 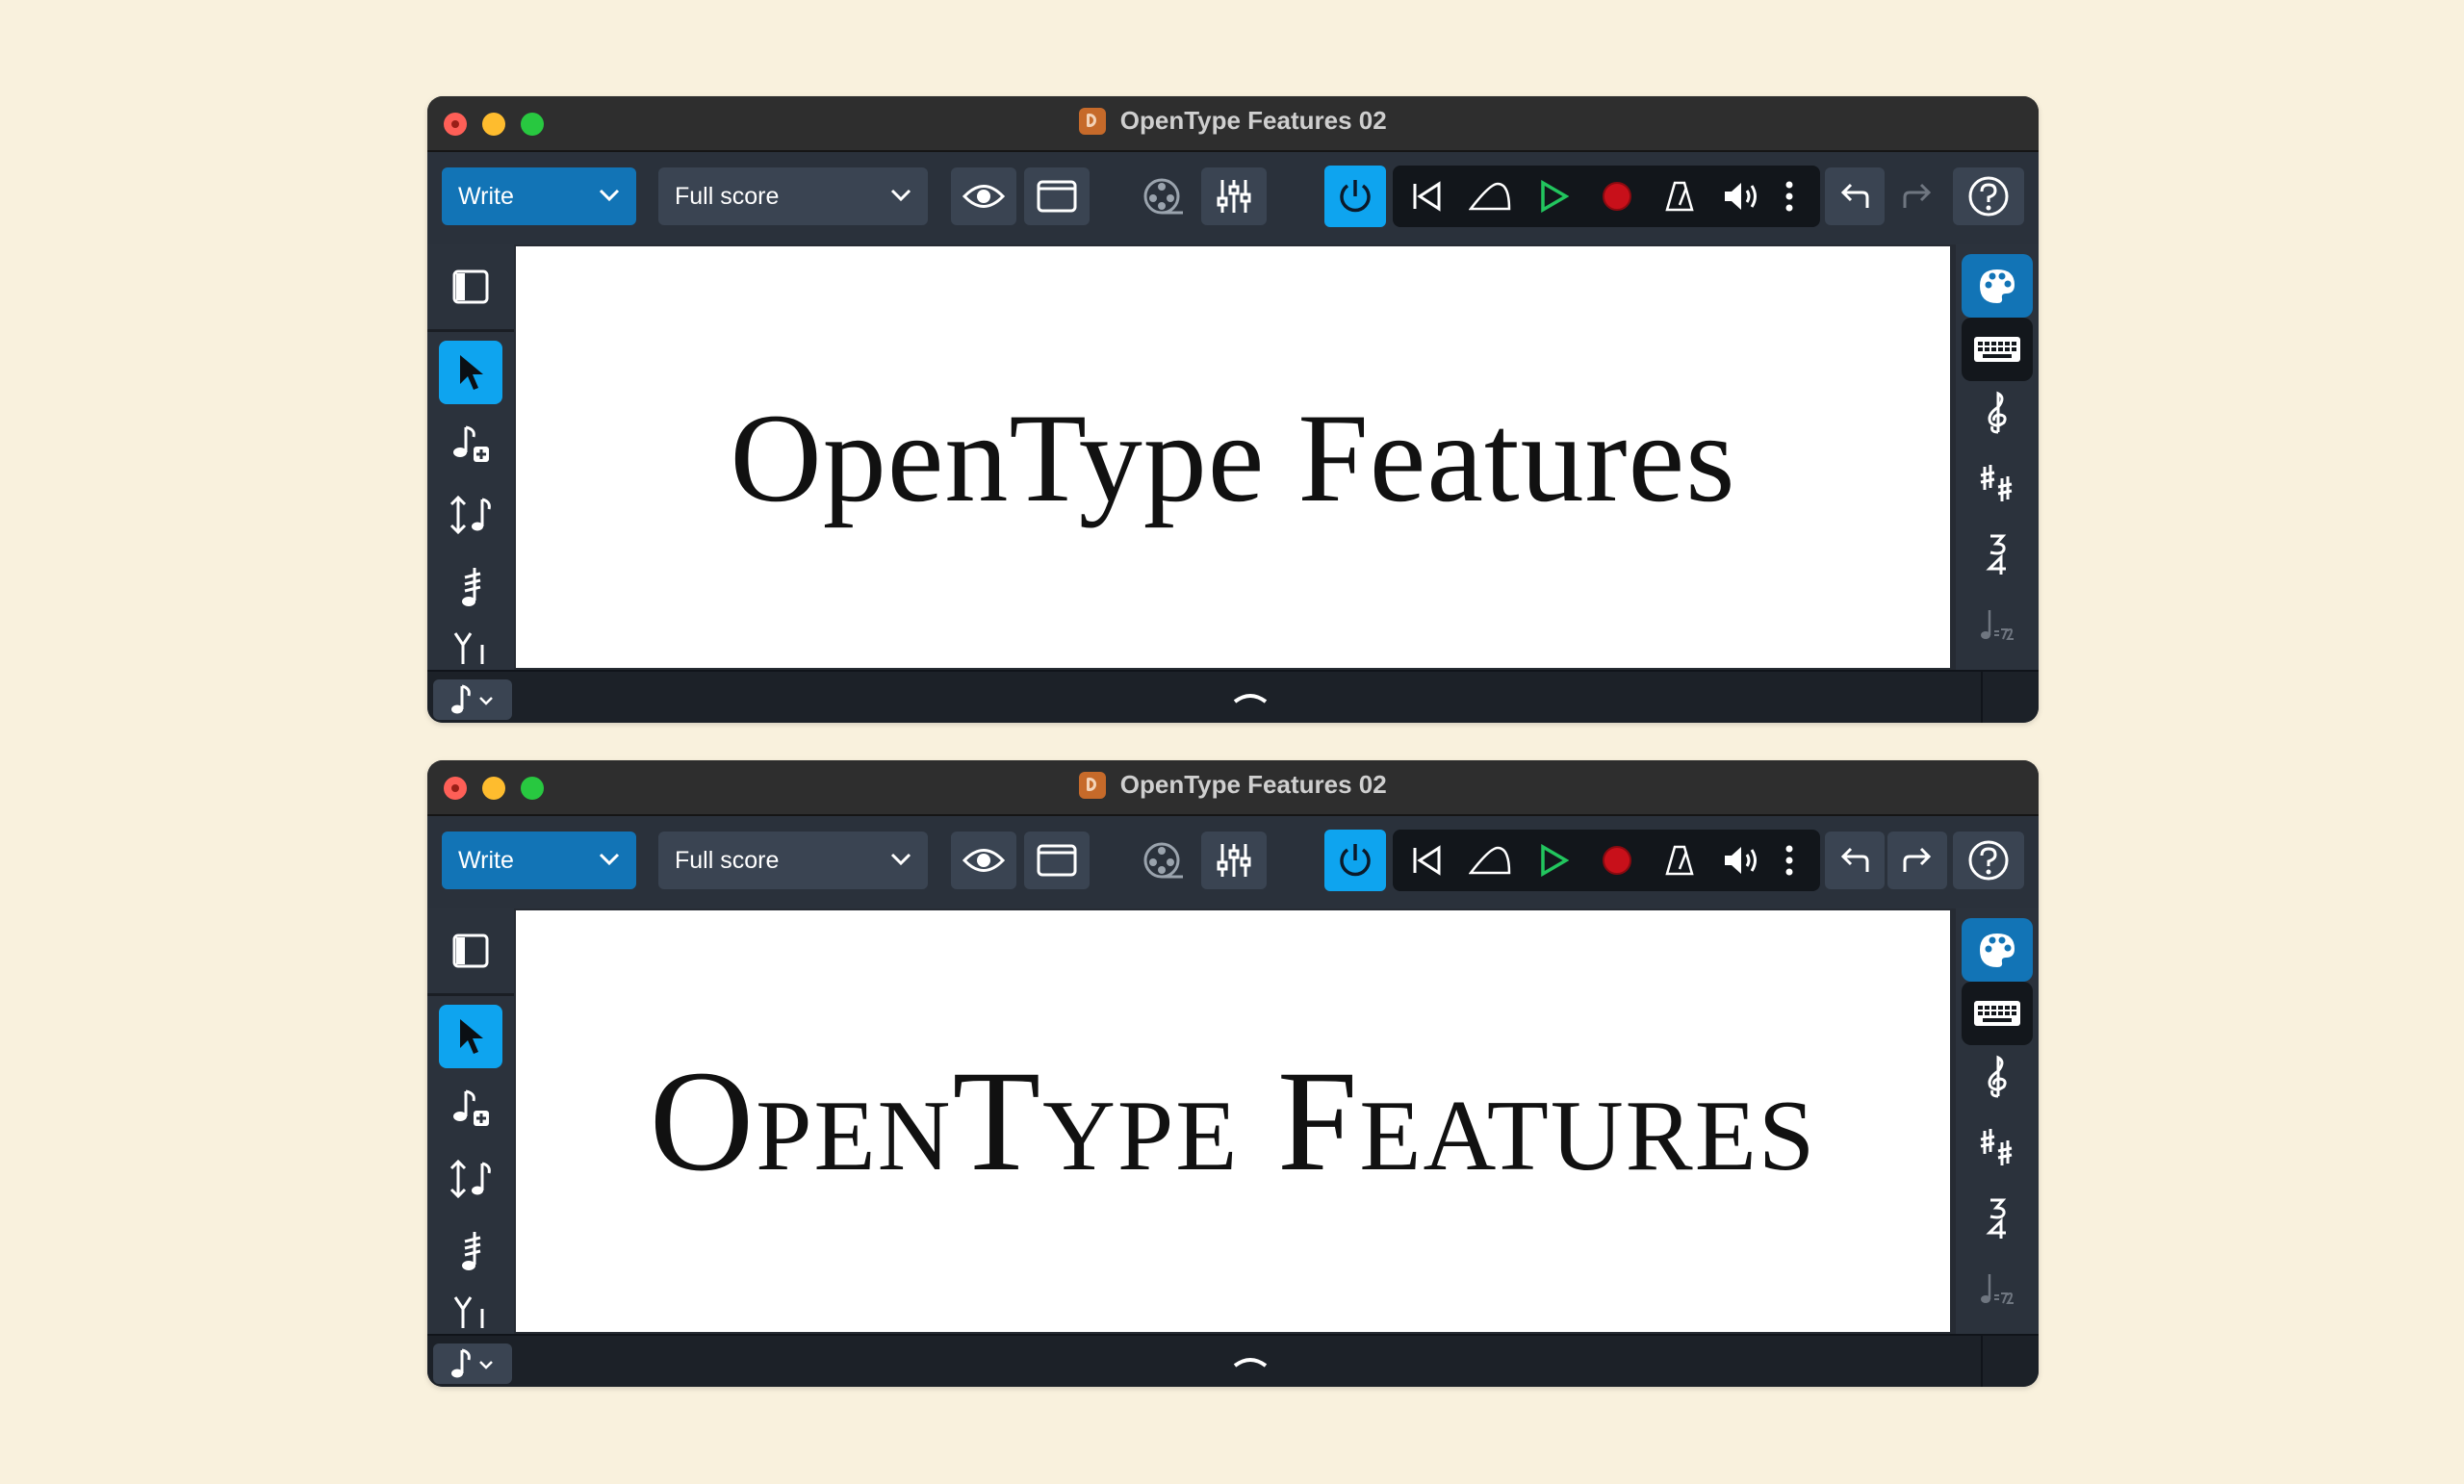 I want to click on redo-icon, so click(x=1917, y=195).